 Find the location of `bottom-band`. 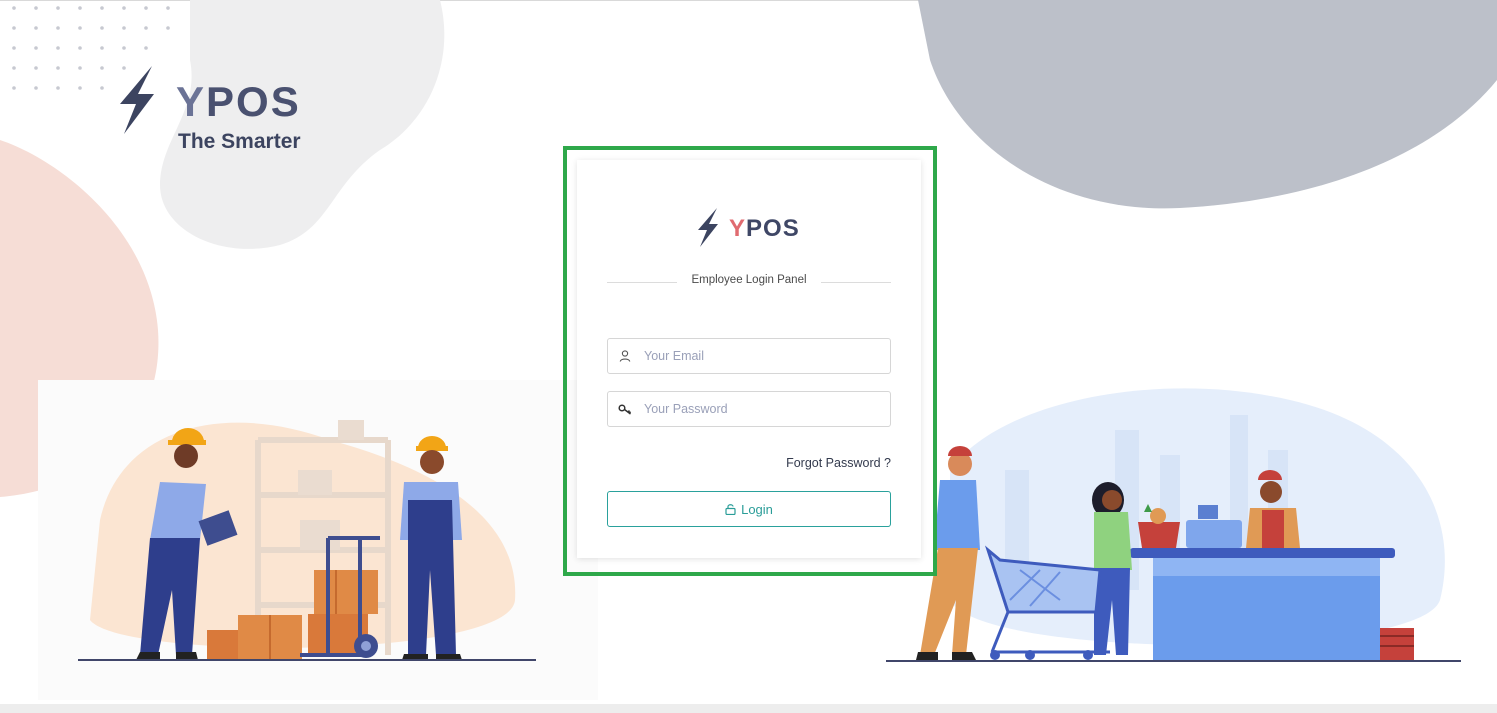

bottom-band is located at coordinates (748, 708).